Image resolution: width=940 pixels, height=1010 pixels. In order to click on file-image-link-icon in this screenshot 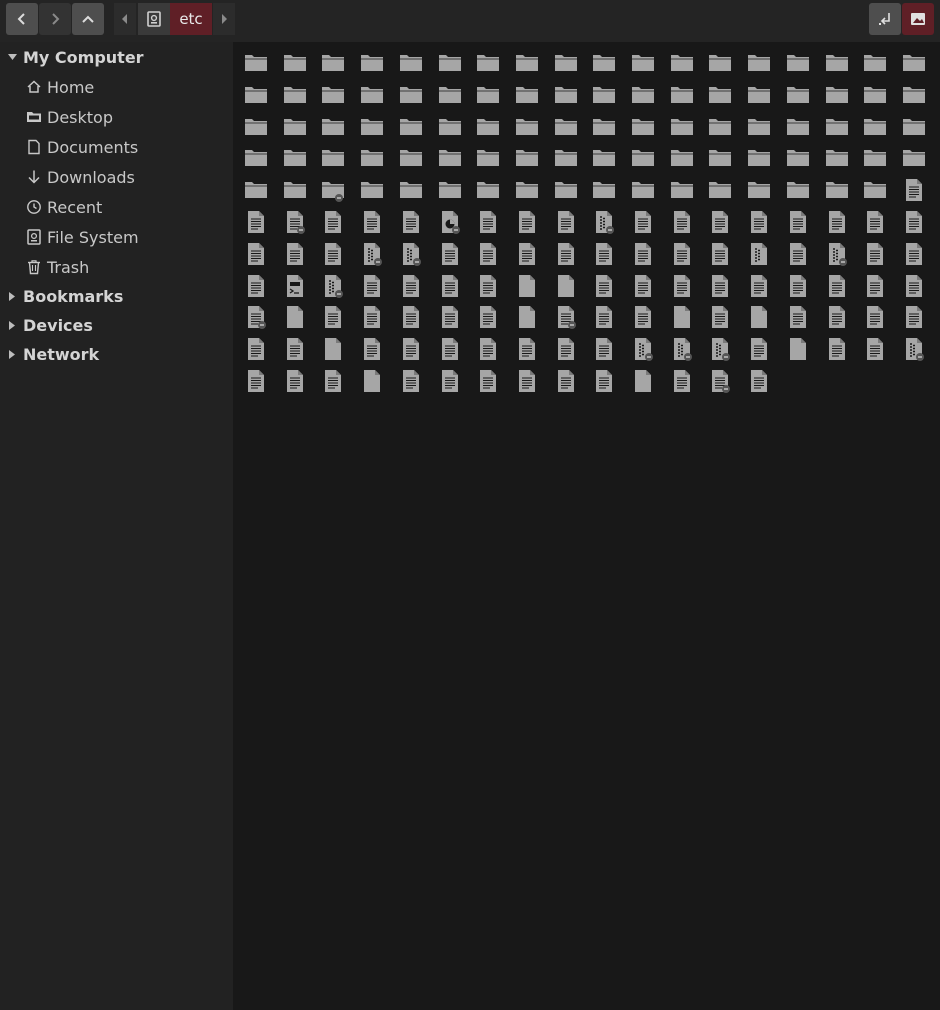, I will do `click(450, 222)`.